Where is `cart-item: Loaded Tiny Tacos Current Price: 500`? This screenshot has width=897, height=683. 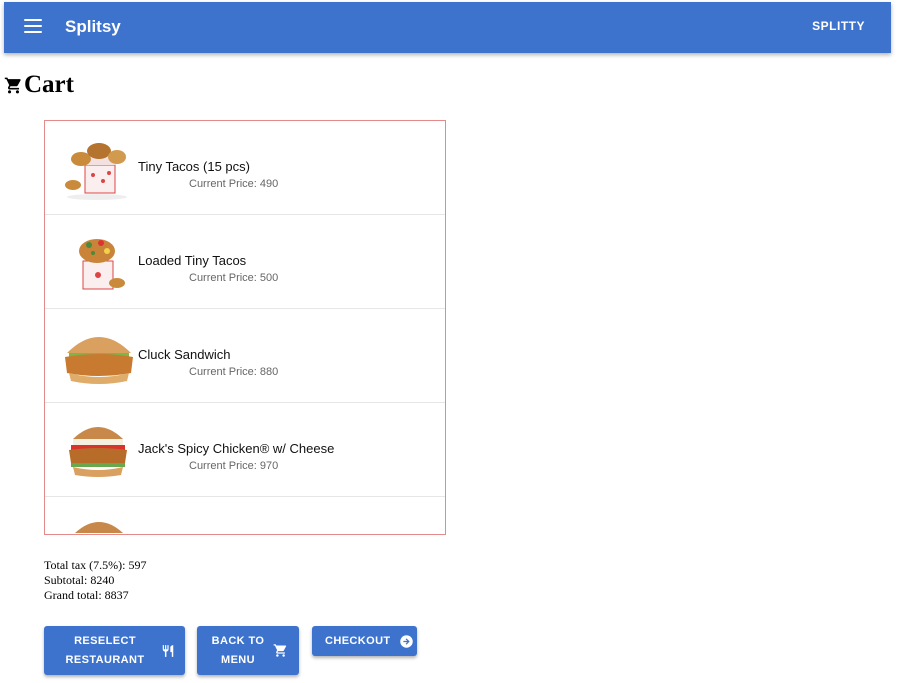 cart-item: Loaded Tiny Tacos Current Price: 500 is located at coordinates (245, 262).